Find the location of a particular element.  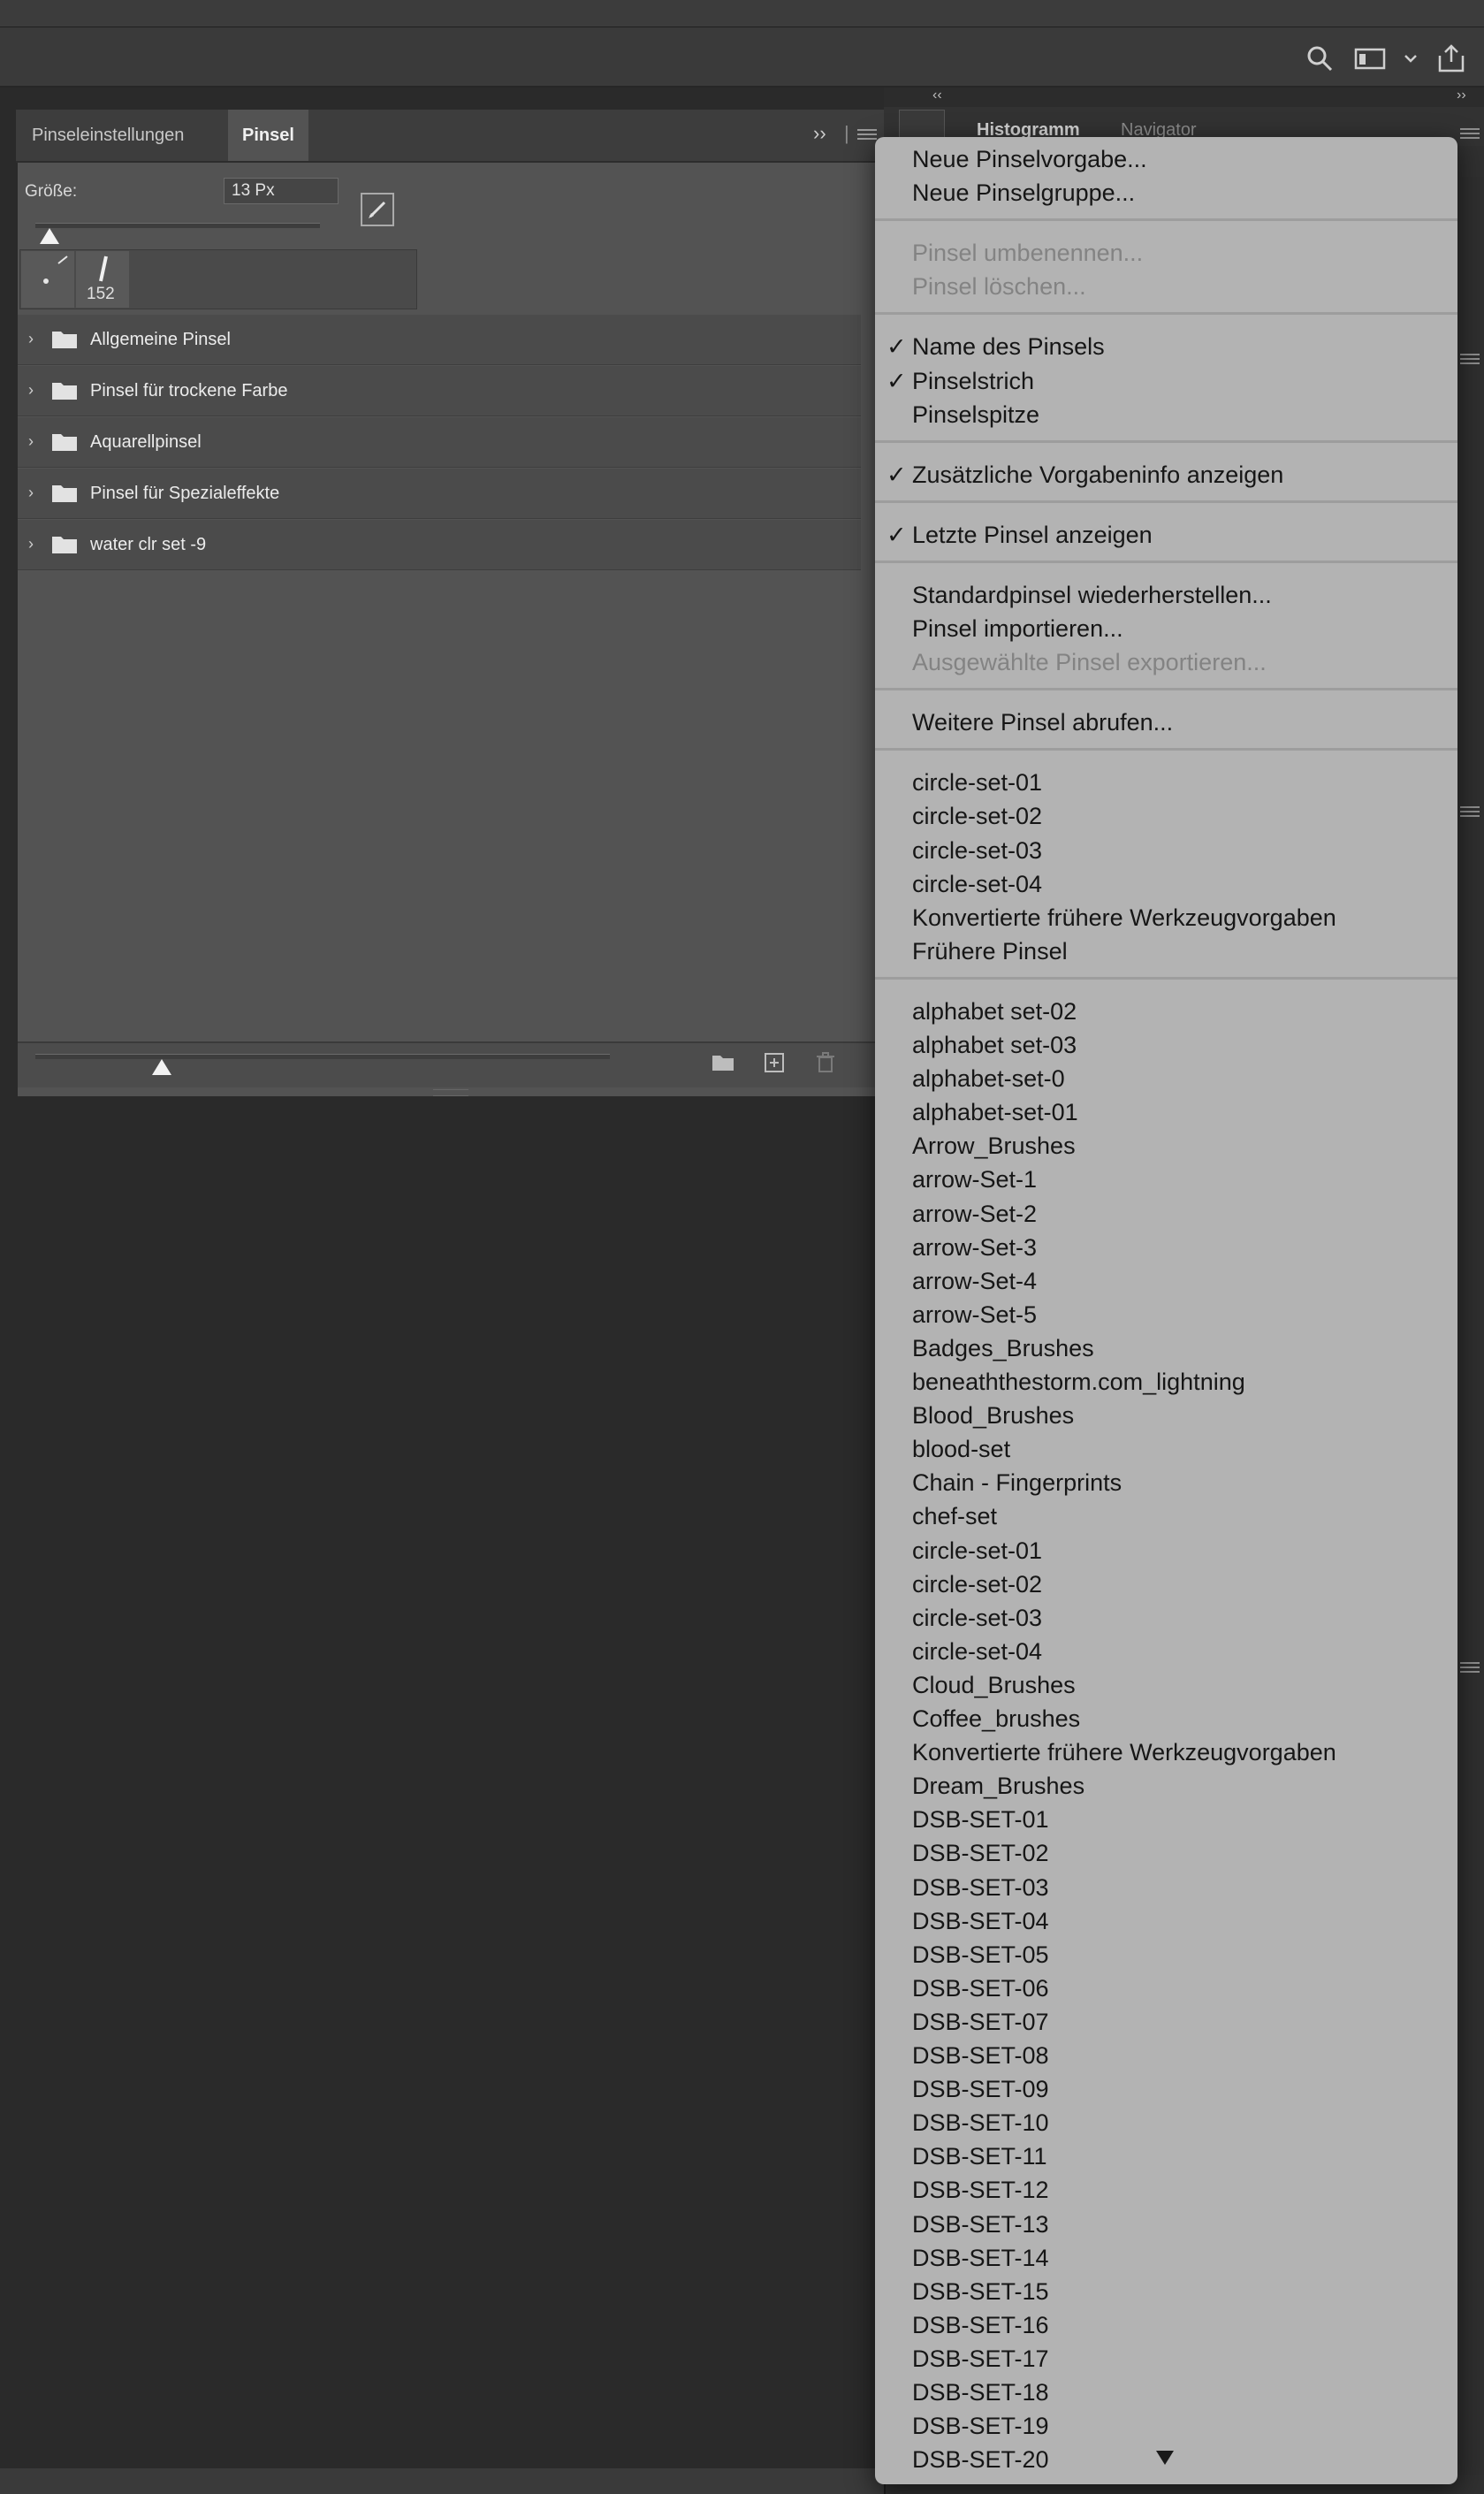

menu-item: DSB-SET-04 is located at coordinates (980, 1921).